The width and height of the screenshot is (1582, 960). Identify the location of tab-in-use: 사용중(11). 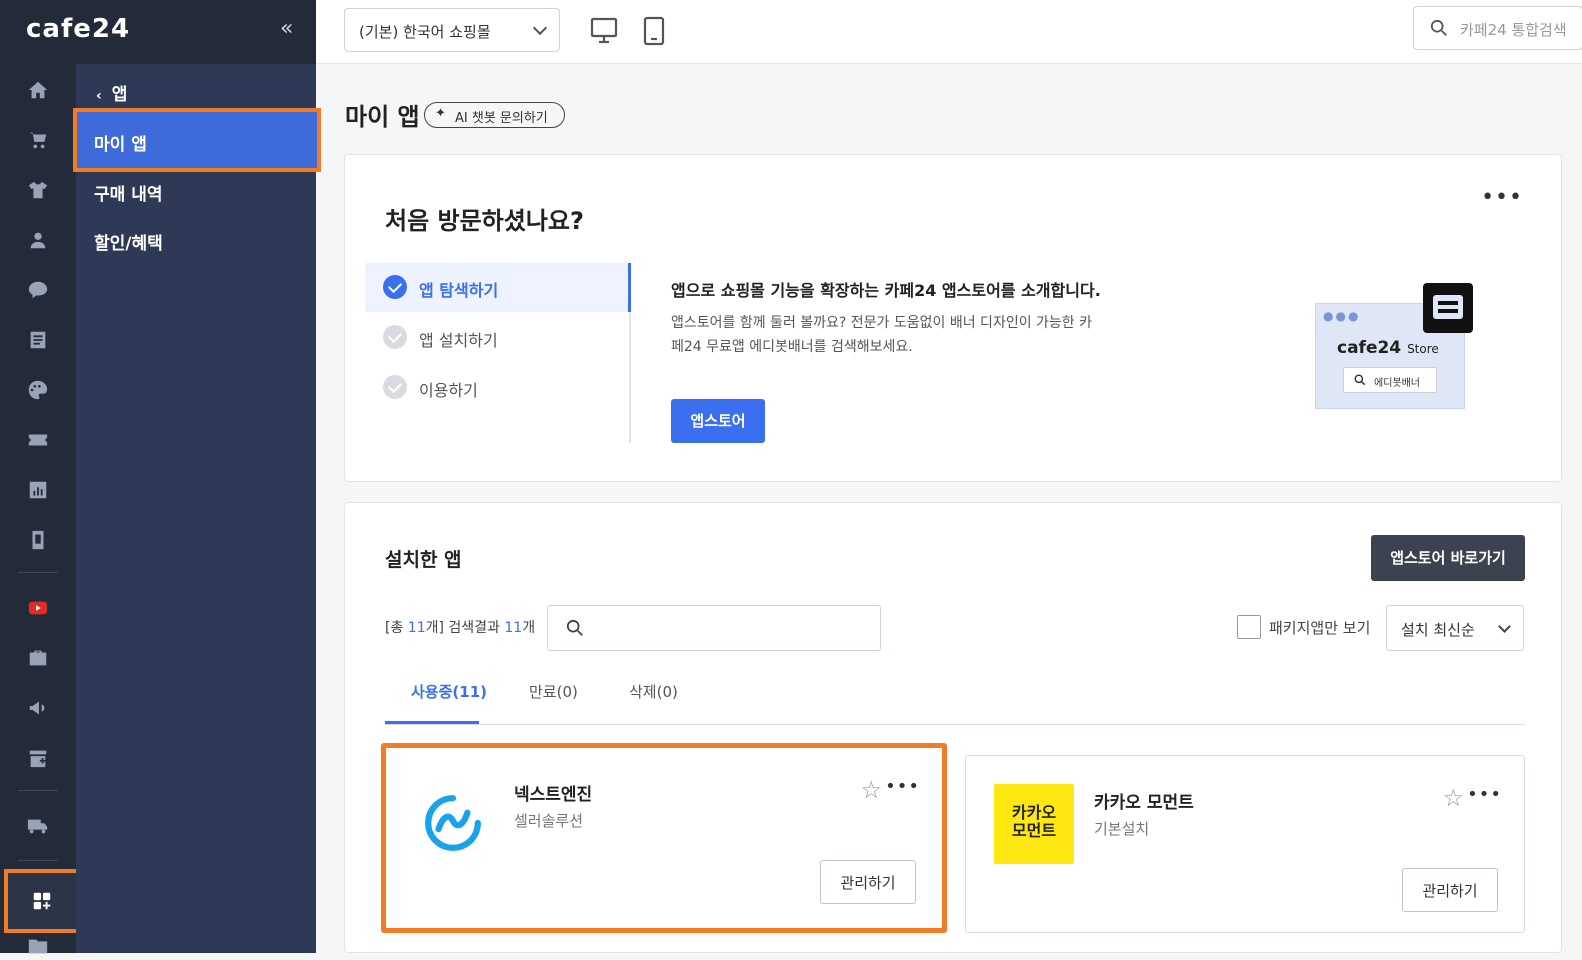
(449, 691).